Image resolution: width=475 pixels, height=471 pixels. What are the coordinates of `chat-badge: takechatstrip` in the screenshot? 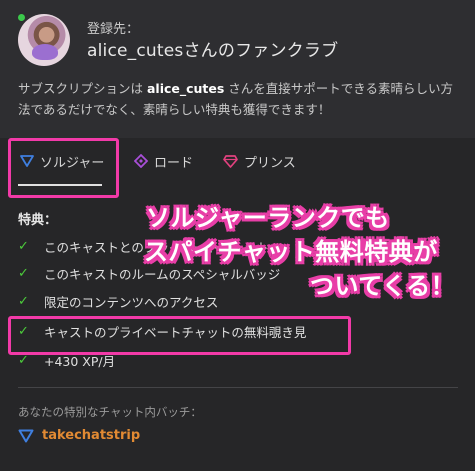 It's located at (79, 435).